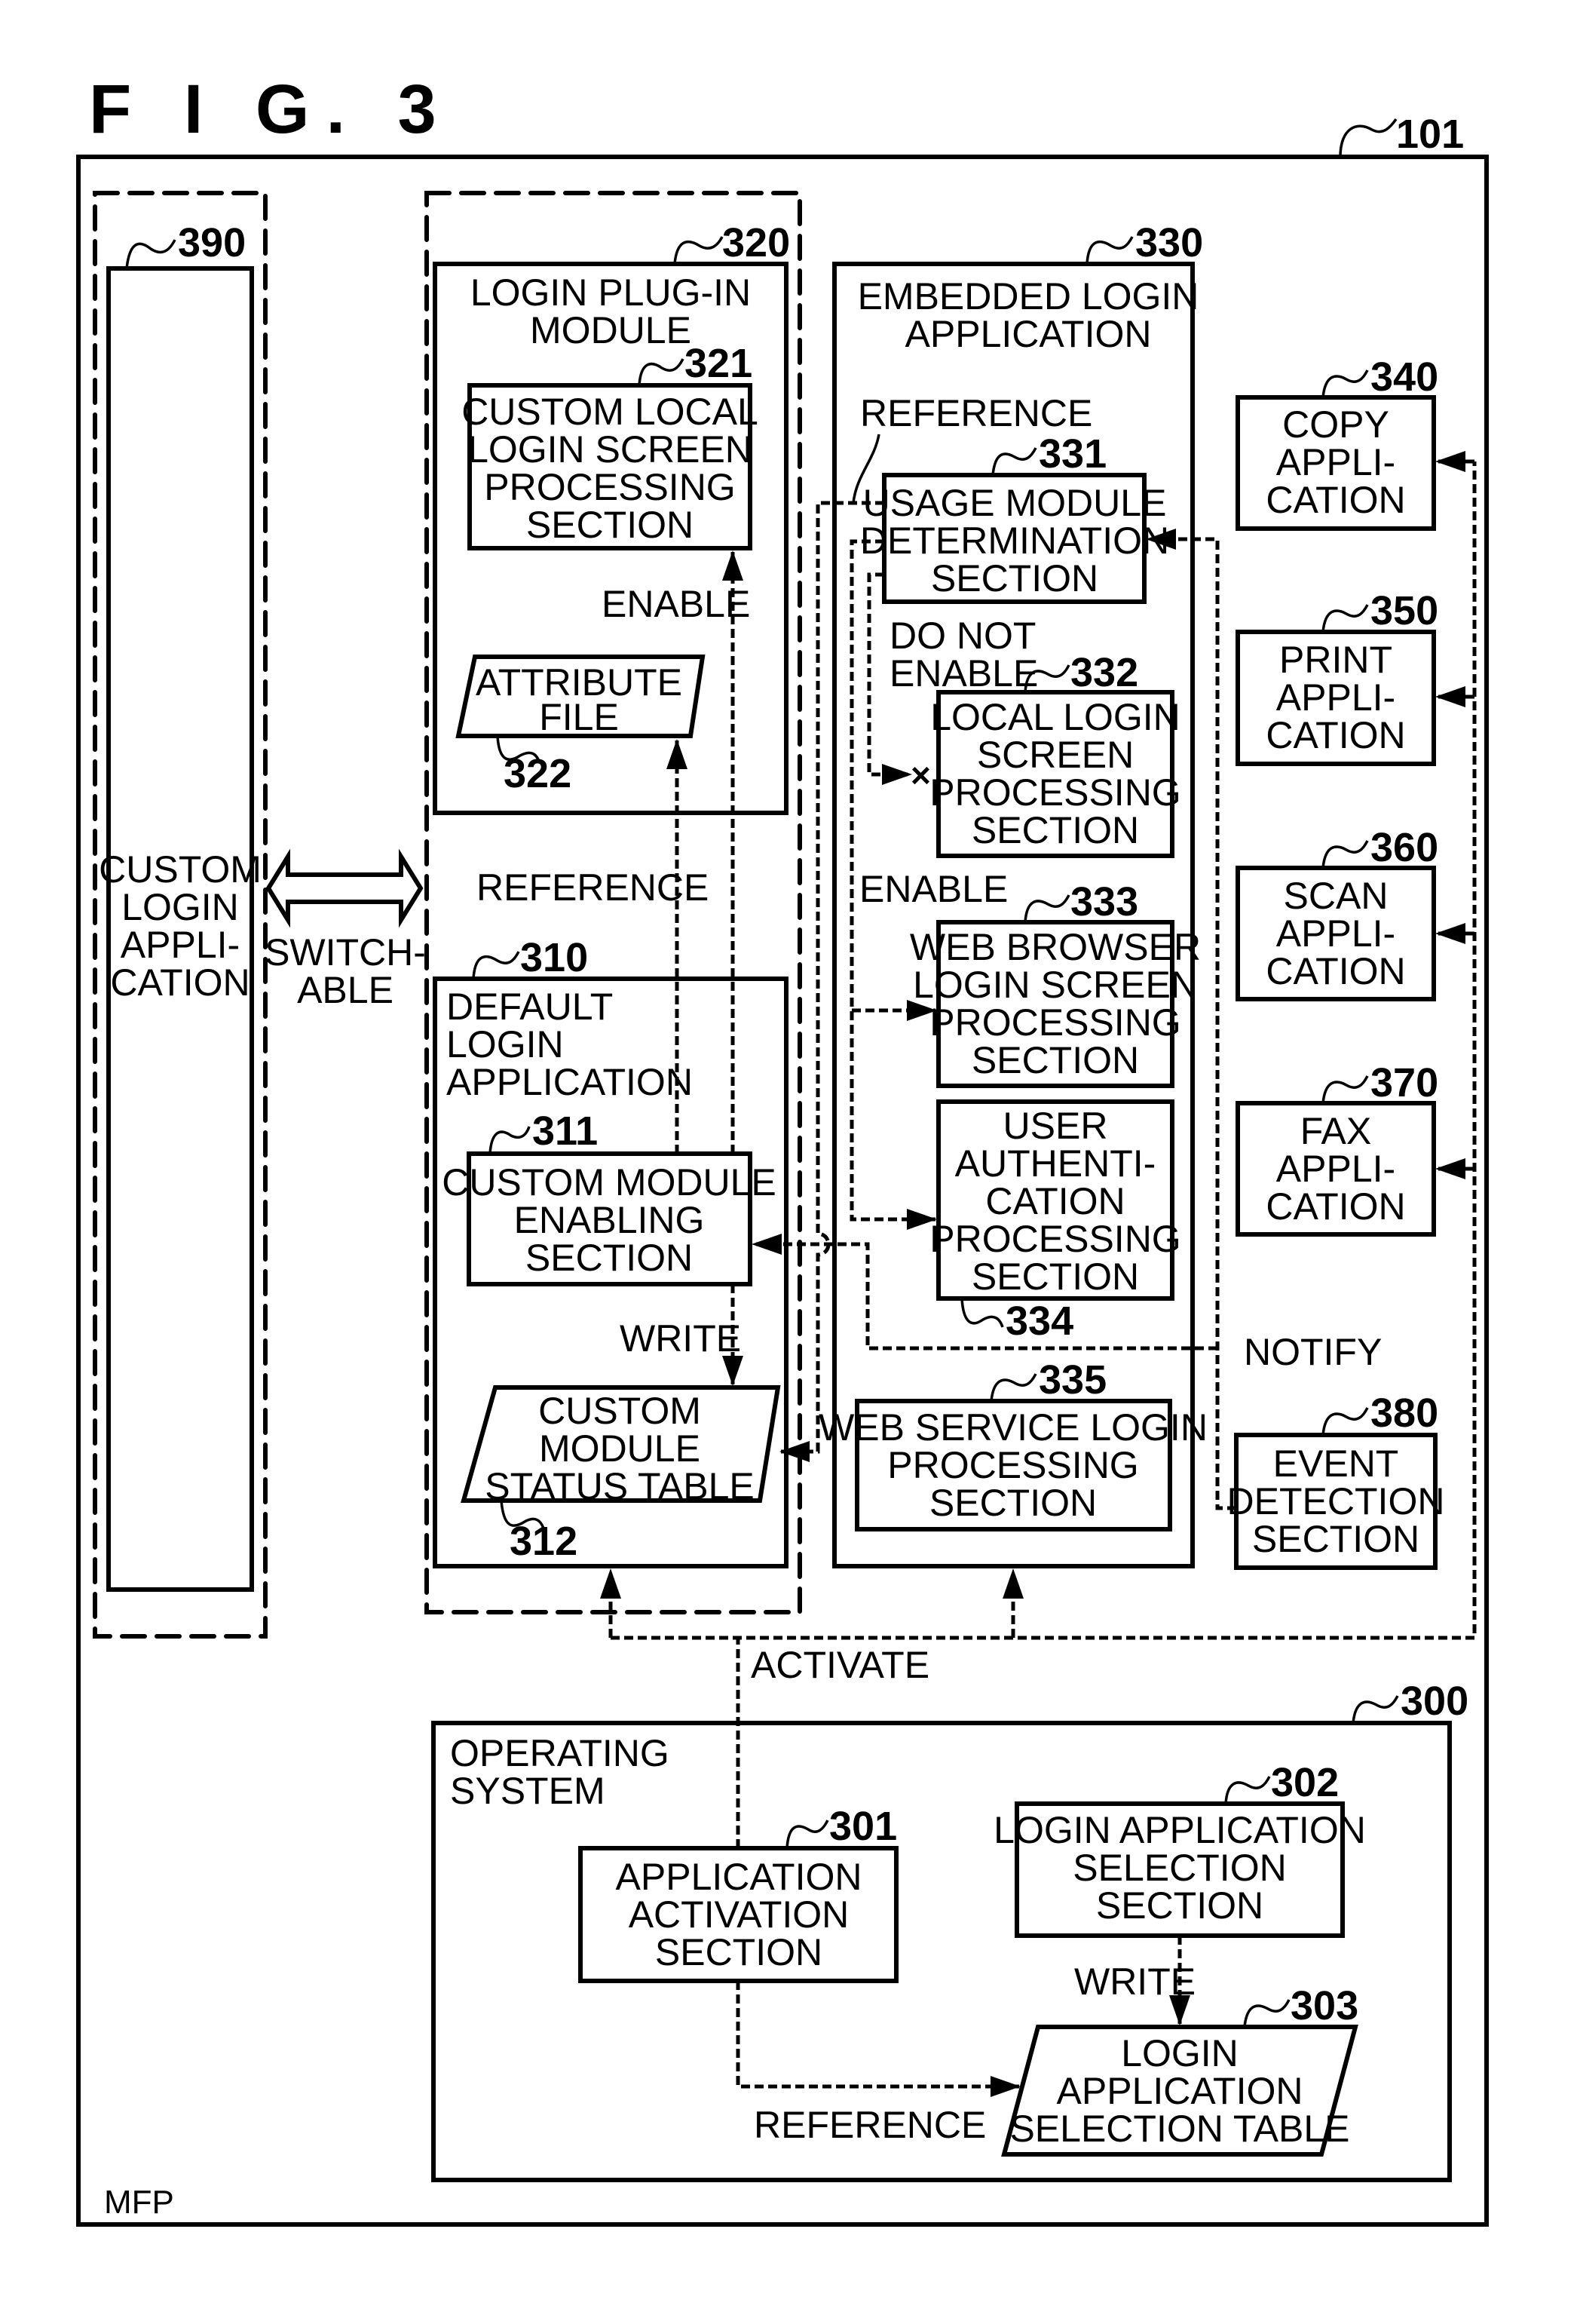 This screenshot has width=1577, height=2324. What do you see at coordinates (1335, 500) in the screenshot?
I see `copy-app-label-3: CATION` at bounding box center [1335, 500].